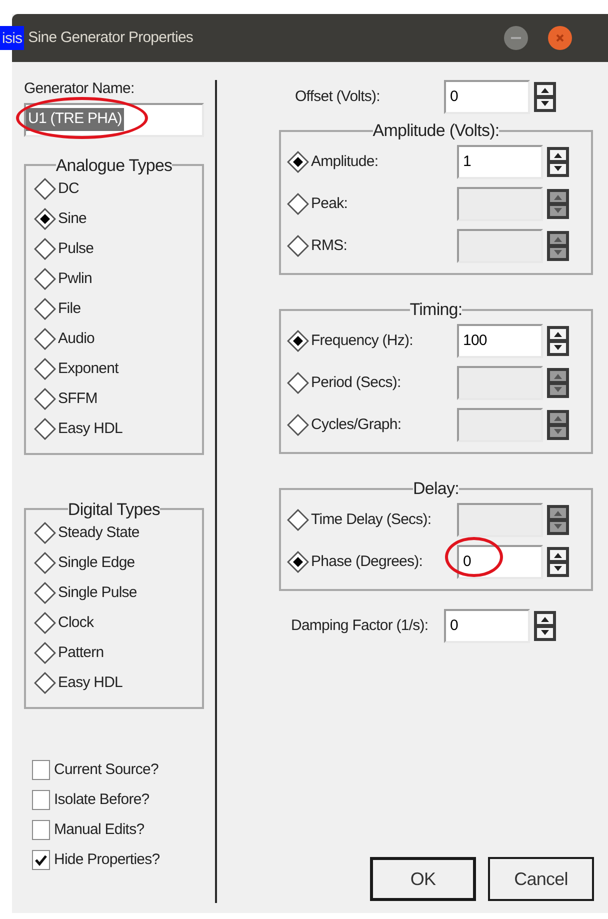  Describe the element at coordinates (541, 879) in the screenshot. I see `dialog-button: Cancel` at that location.